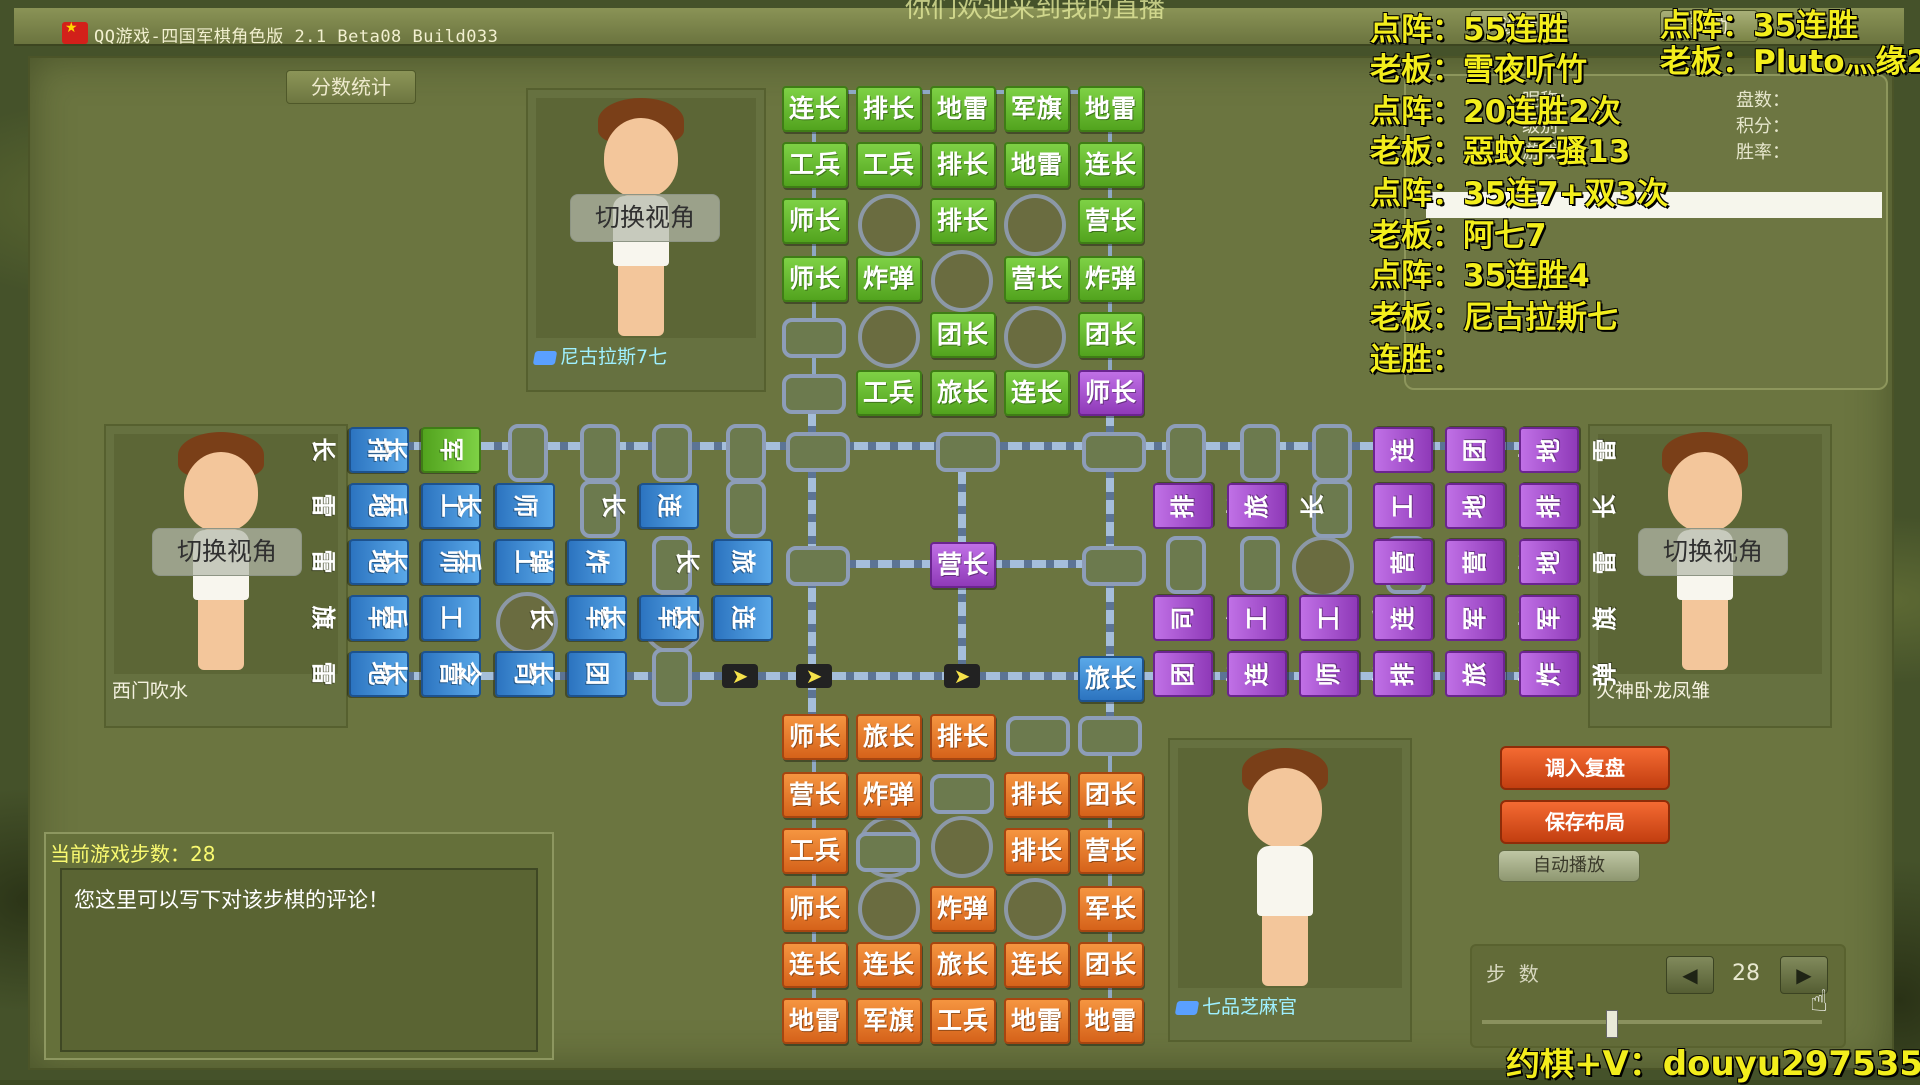  What do you see at coordinates (1495, 112) in the screenshot?
I see `overlay-line: 点阵：20连胜2次` at bounding box center [1495, 112].